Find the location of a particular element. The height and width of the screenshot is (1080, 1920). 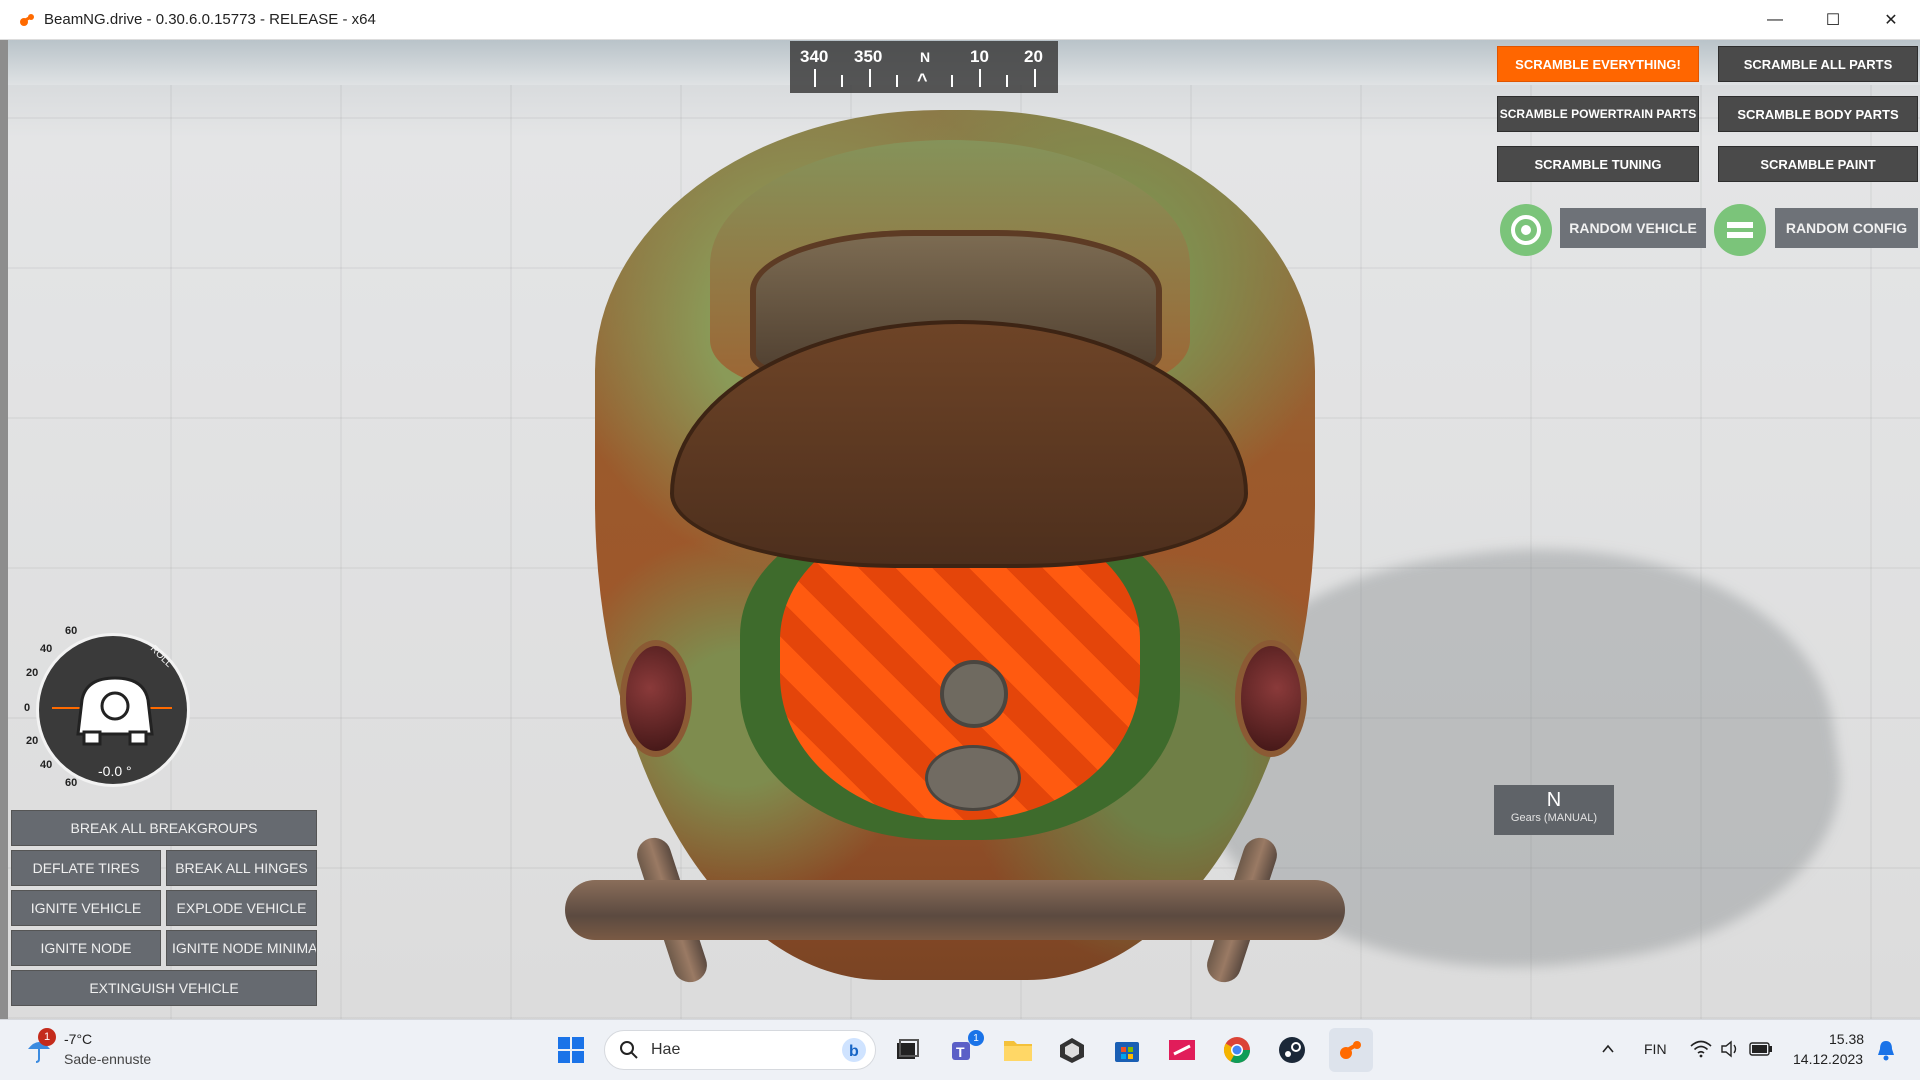

rear-bumper is located at coordinates (955, 910).